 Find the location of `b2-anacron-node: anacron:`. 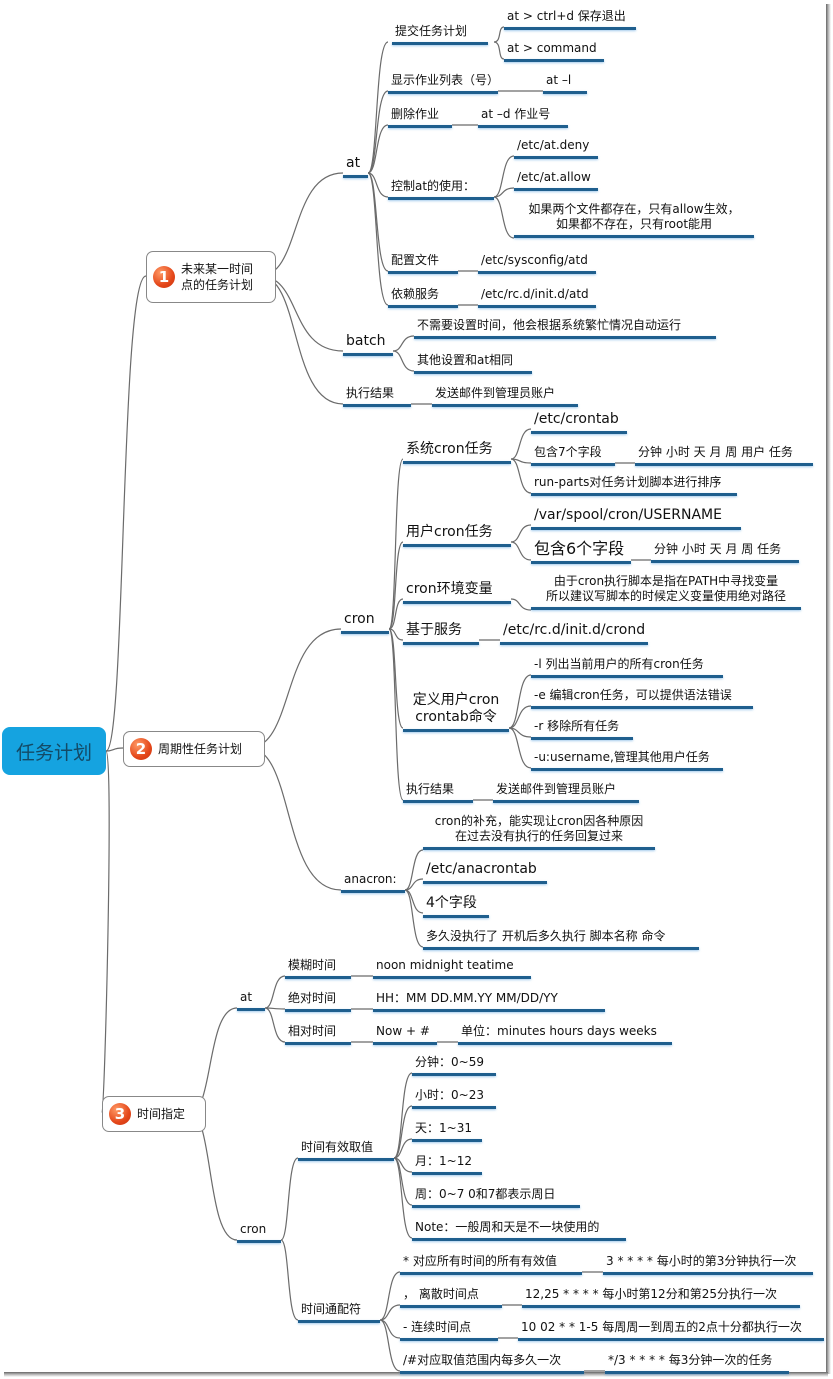

b2-anacron-node: anacron: is located at coordinates (373, 882).